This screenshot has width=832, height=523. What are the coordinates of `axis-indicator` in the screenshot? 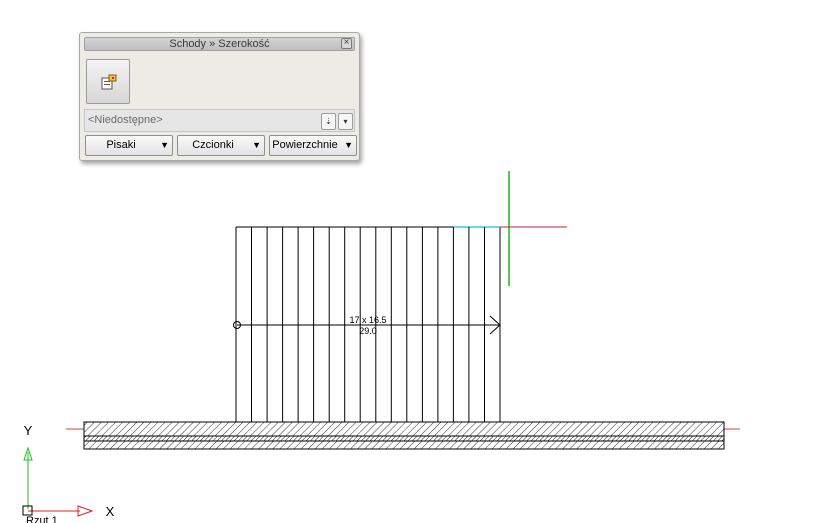 It's located at (58, 481).